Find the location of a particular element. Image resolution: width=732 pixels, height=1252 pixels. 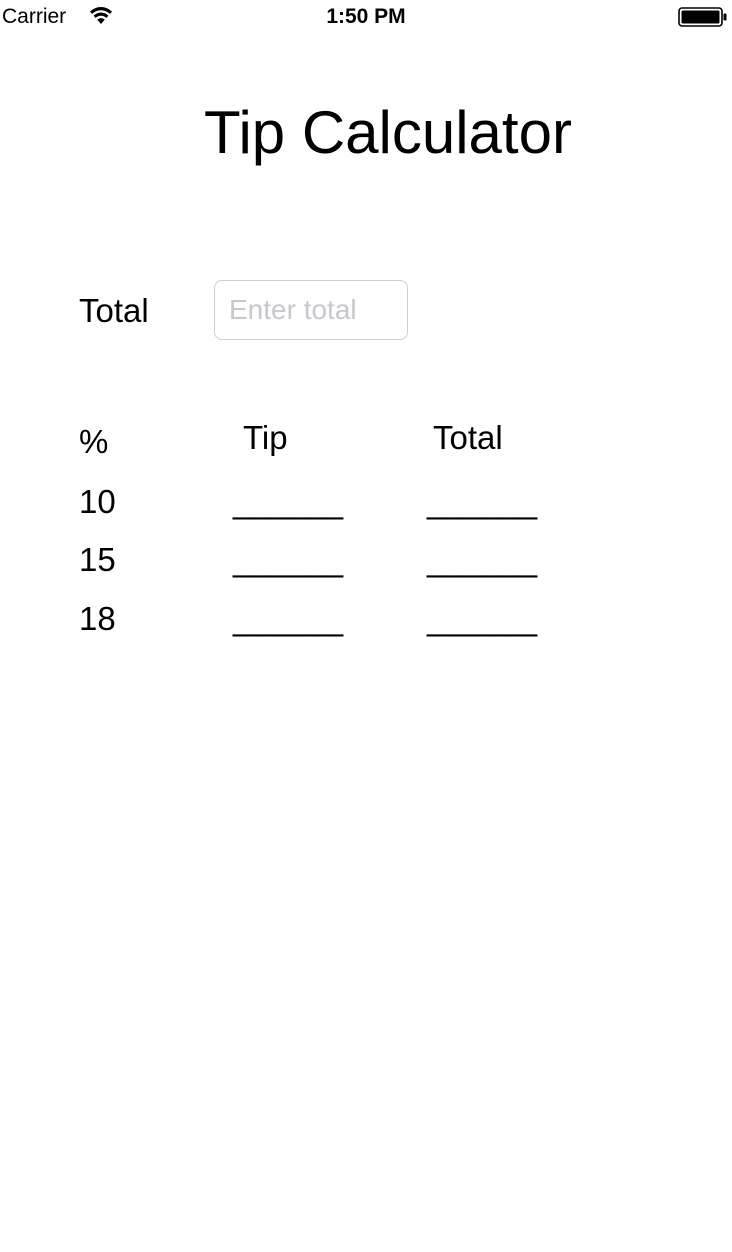

total-header: Total is located at coordinates (468, 437).